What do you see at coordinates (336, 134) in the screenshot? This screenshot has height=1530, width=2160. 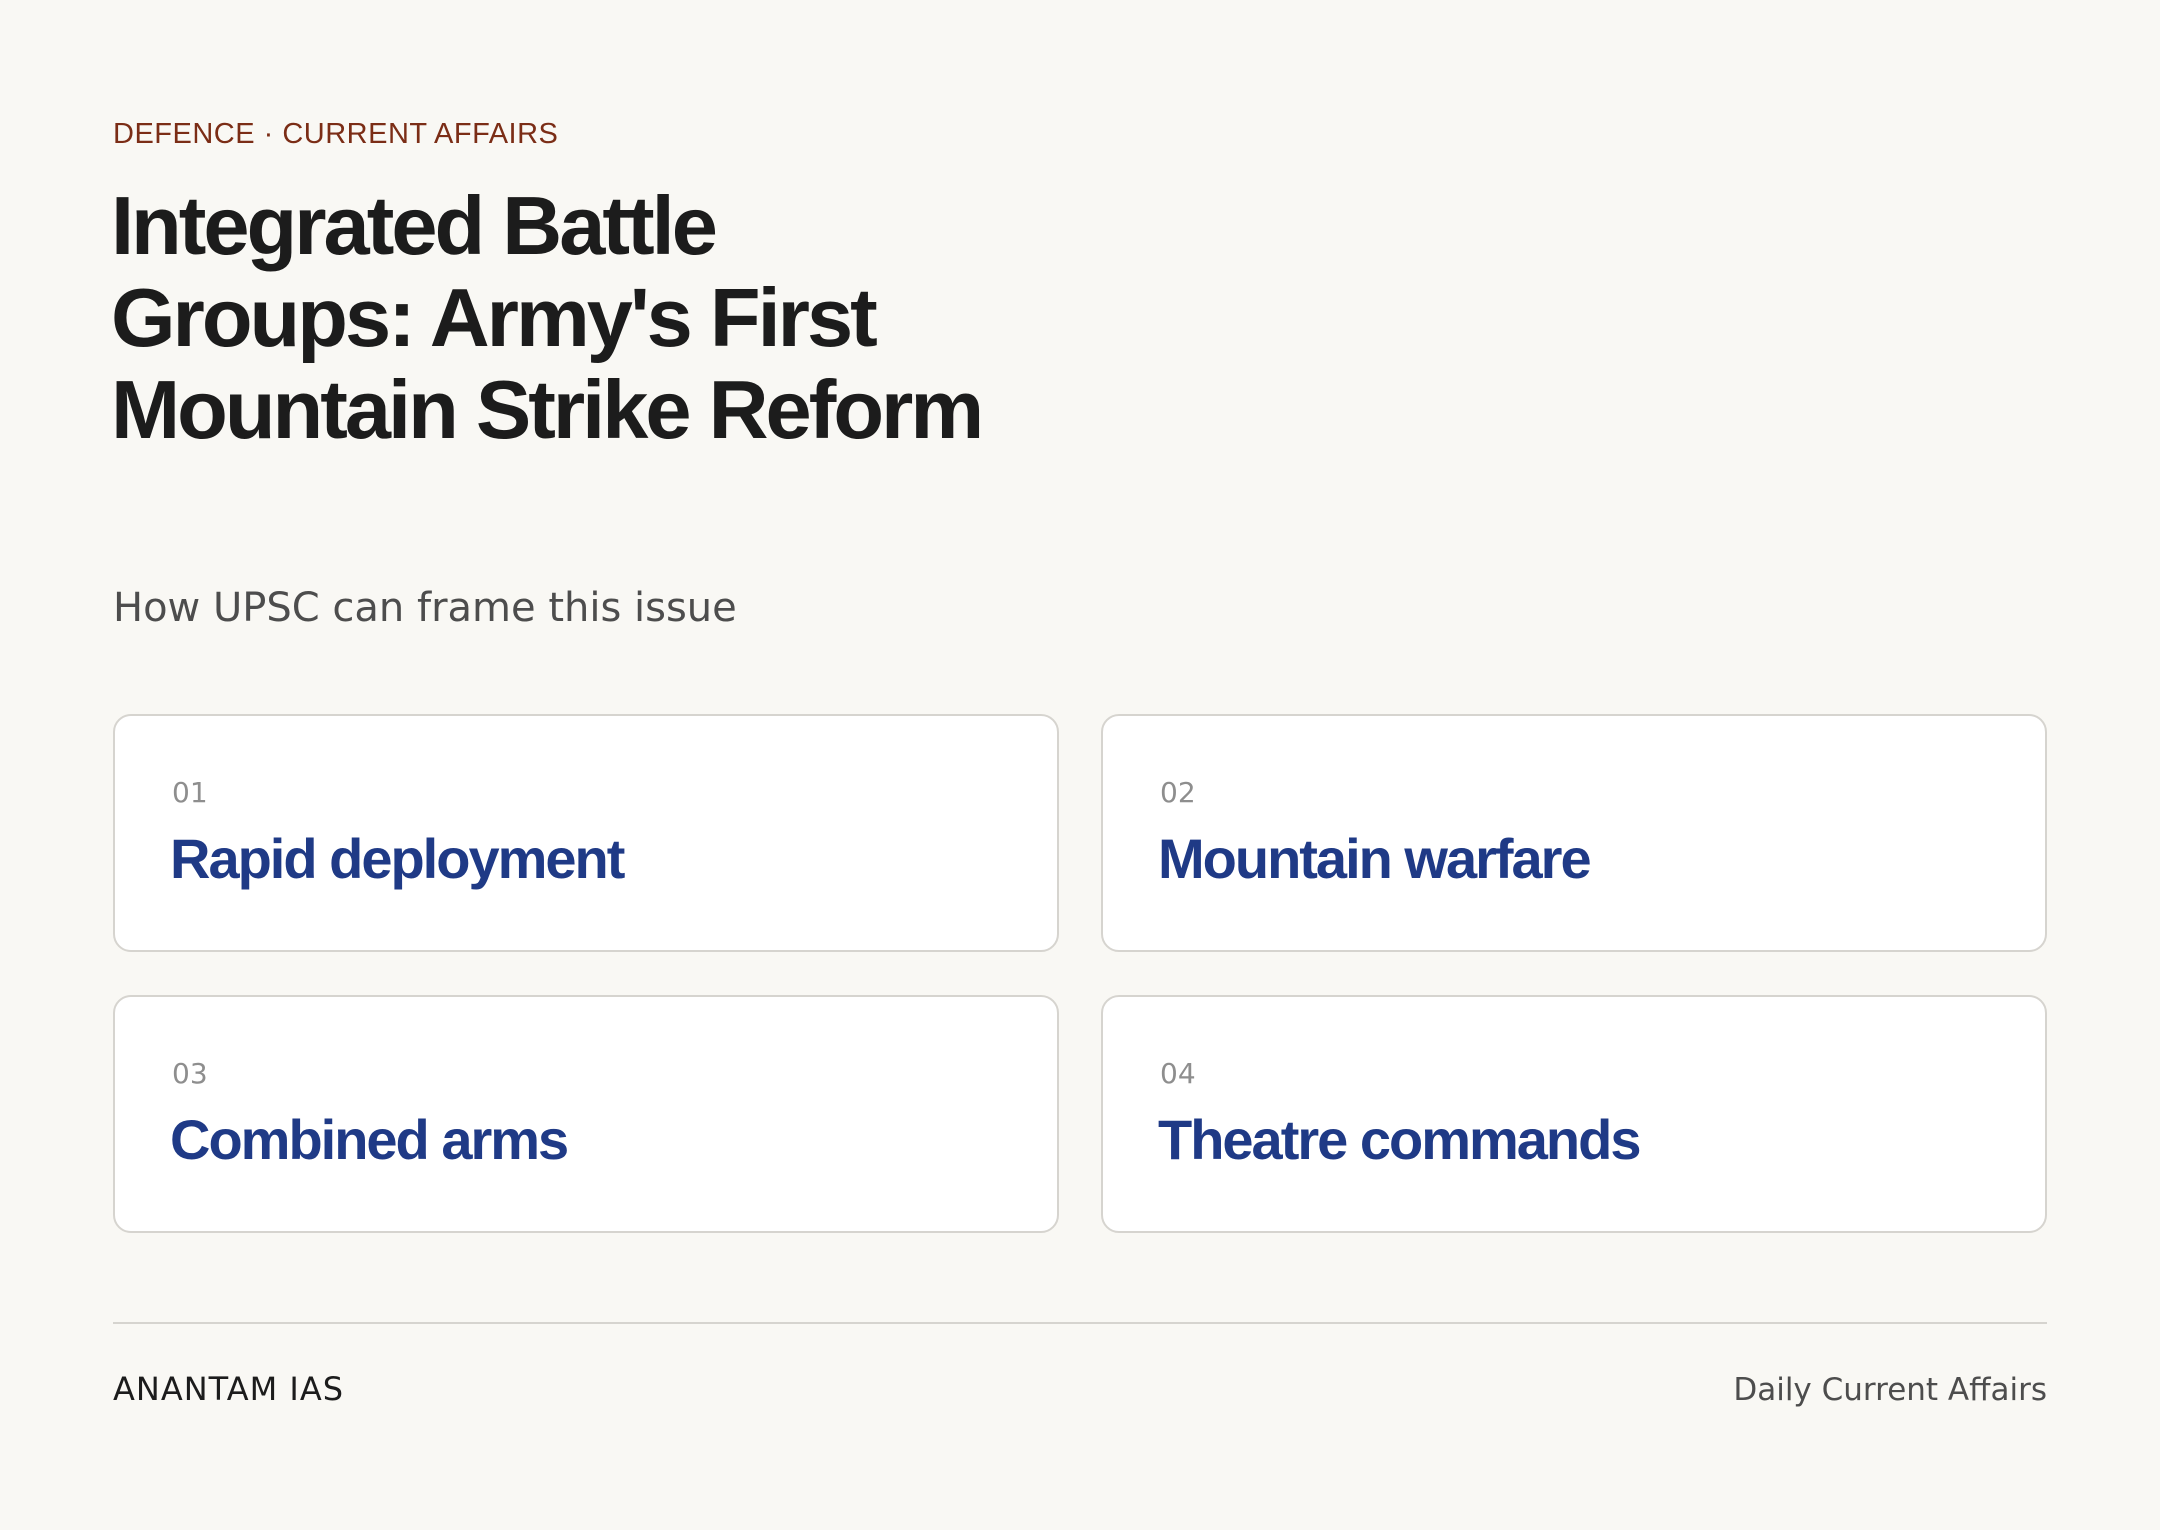 I see `category-kicker: DEFENCE · CURRENT AFFAIRS` at bounding box center [336, 134].